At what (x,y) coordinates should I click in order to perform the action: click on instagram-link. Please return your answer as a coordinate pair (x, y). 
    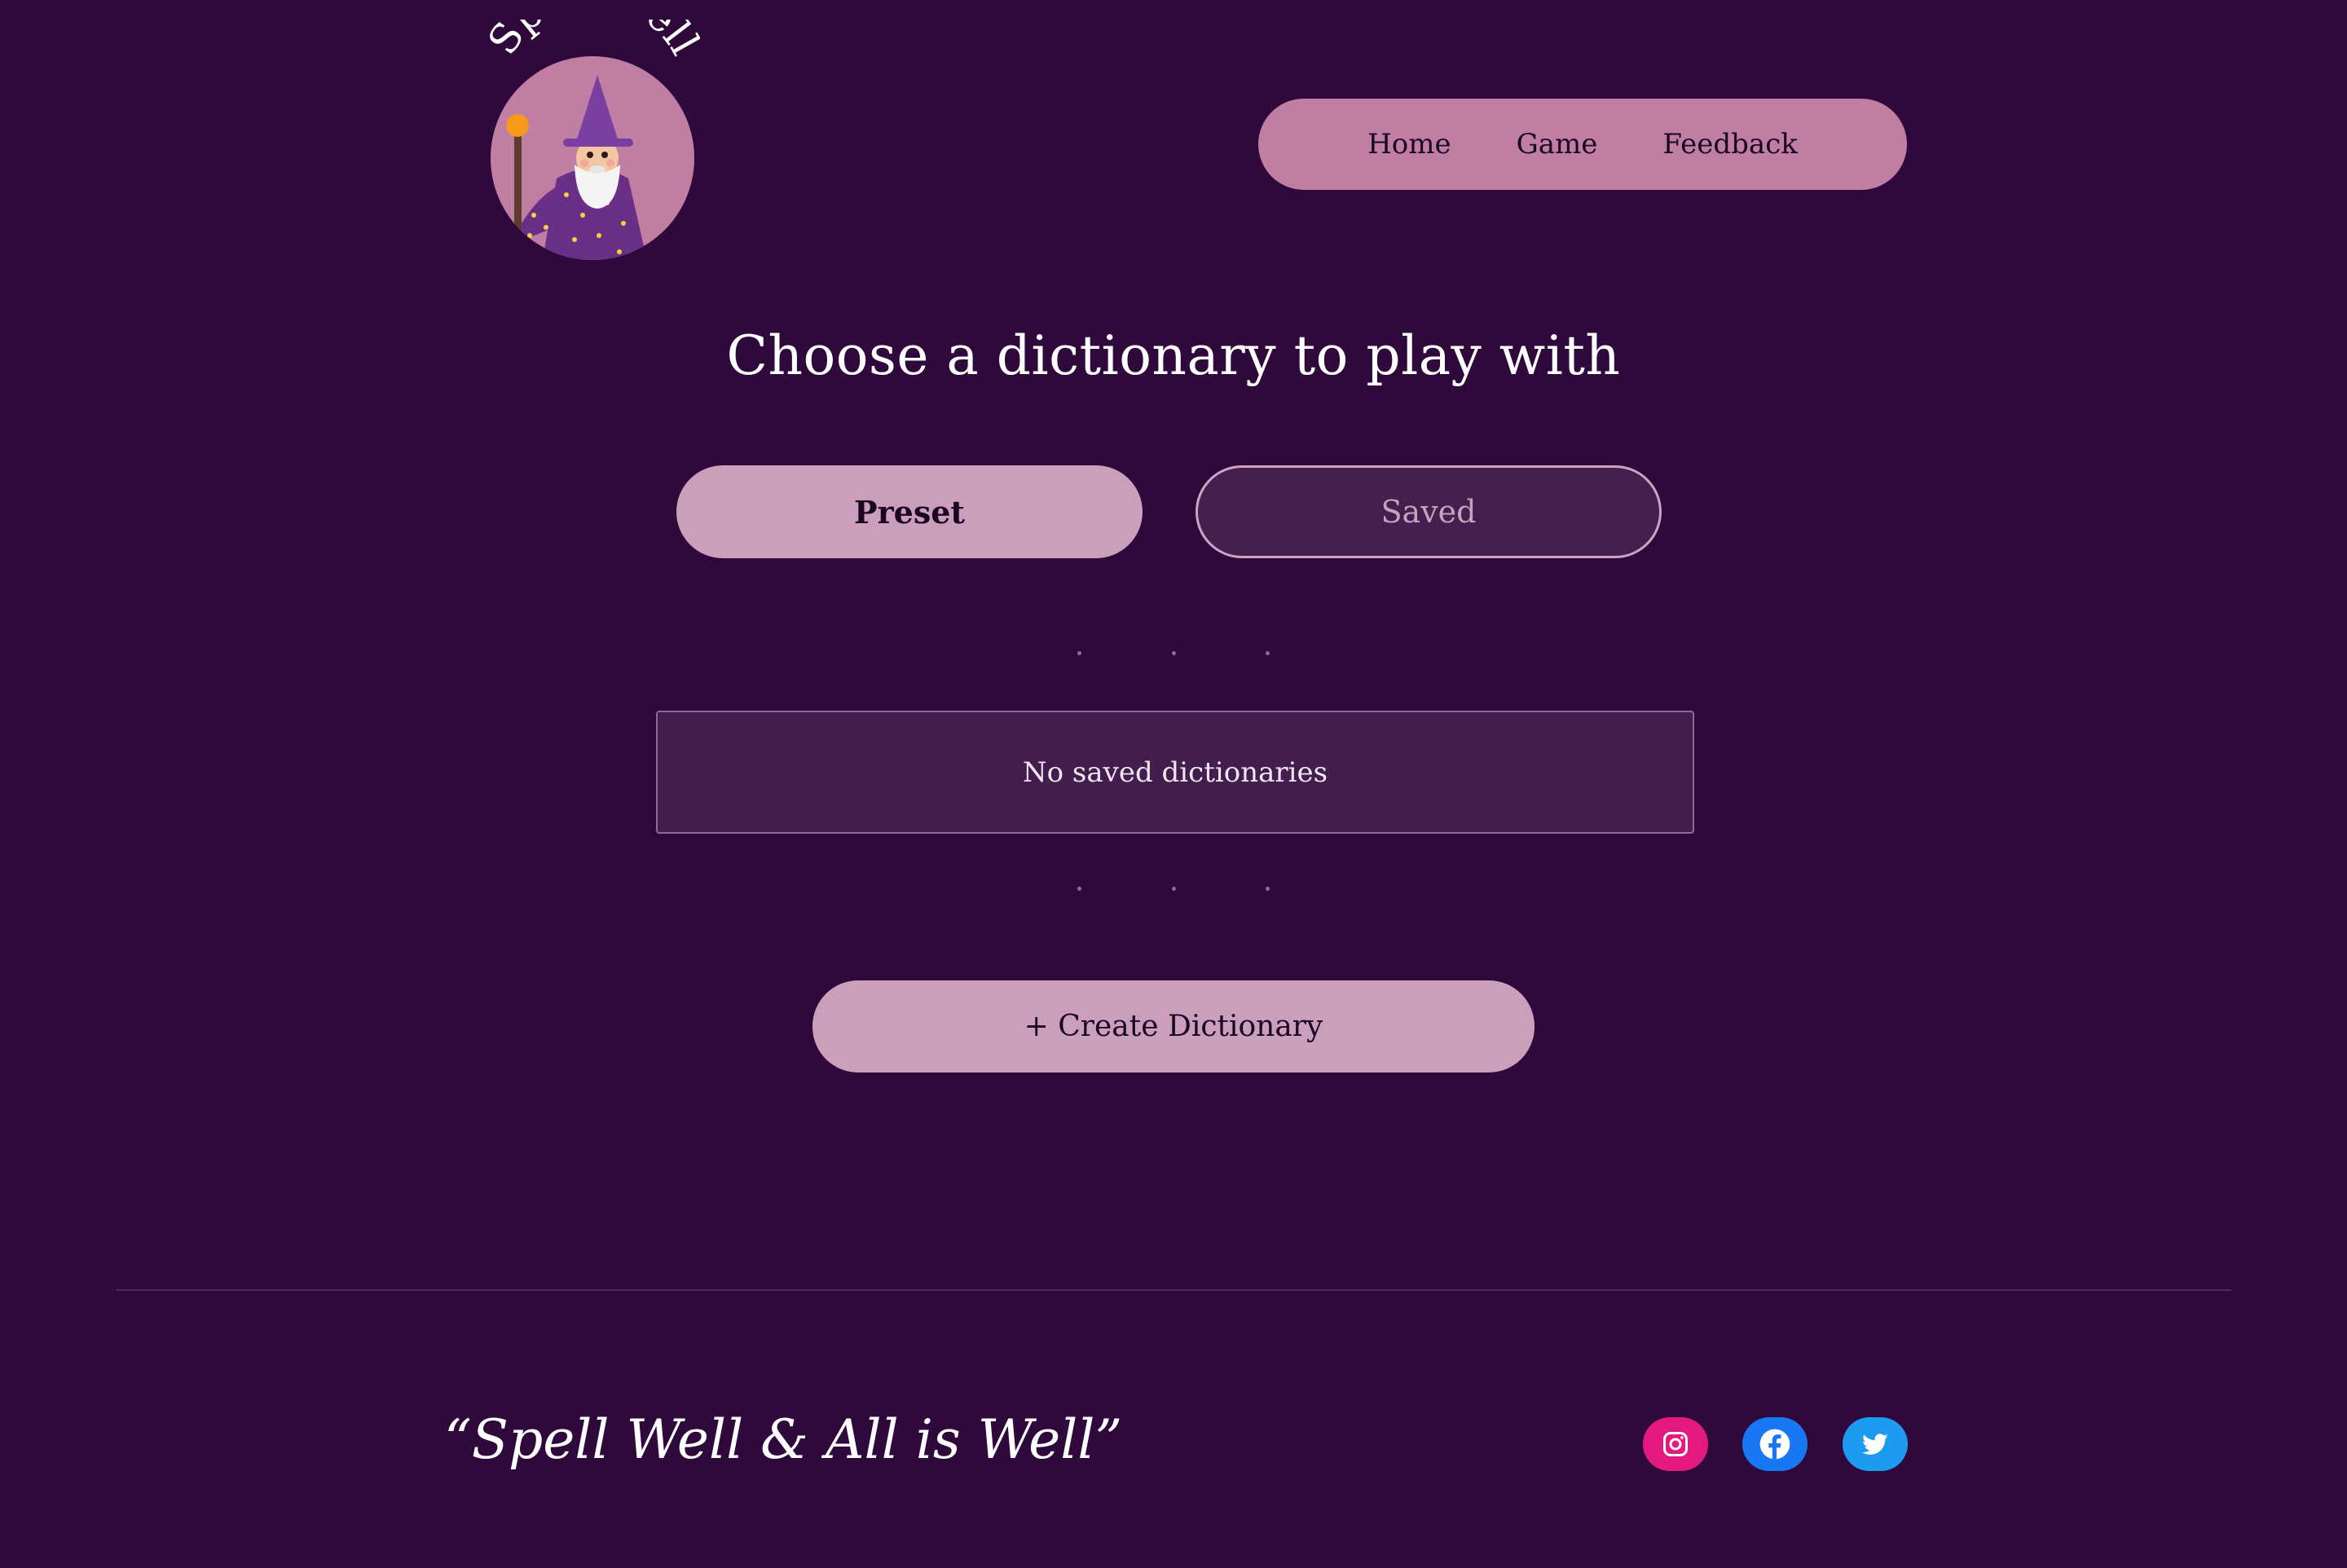
    Looking at the image, I should click on (1676, 1444).